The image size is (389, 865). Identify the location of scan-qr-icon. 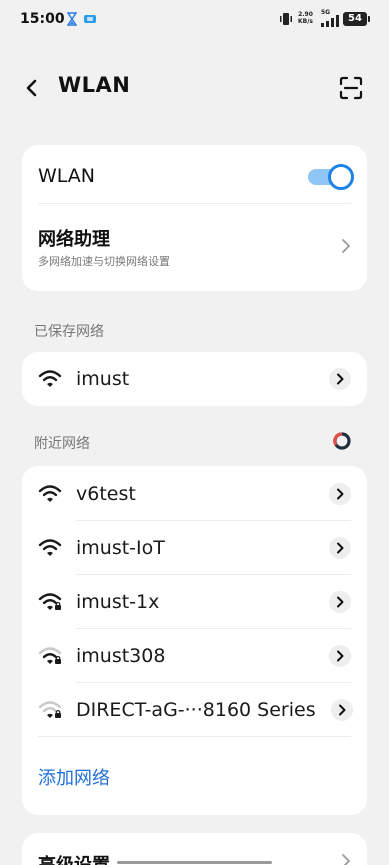
(351, 88).